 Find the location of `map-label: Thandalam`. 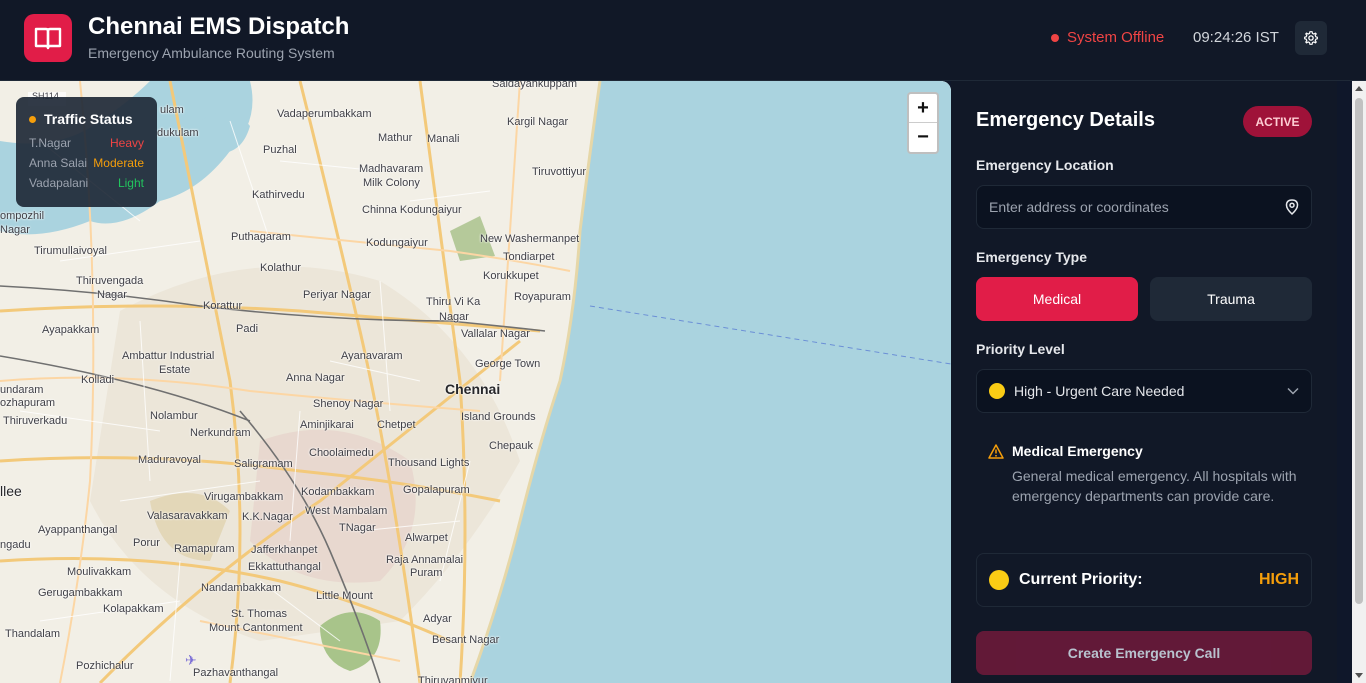

map-label: Thandalam is located at coordinates (33, 634).